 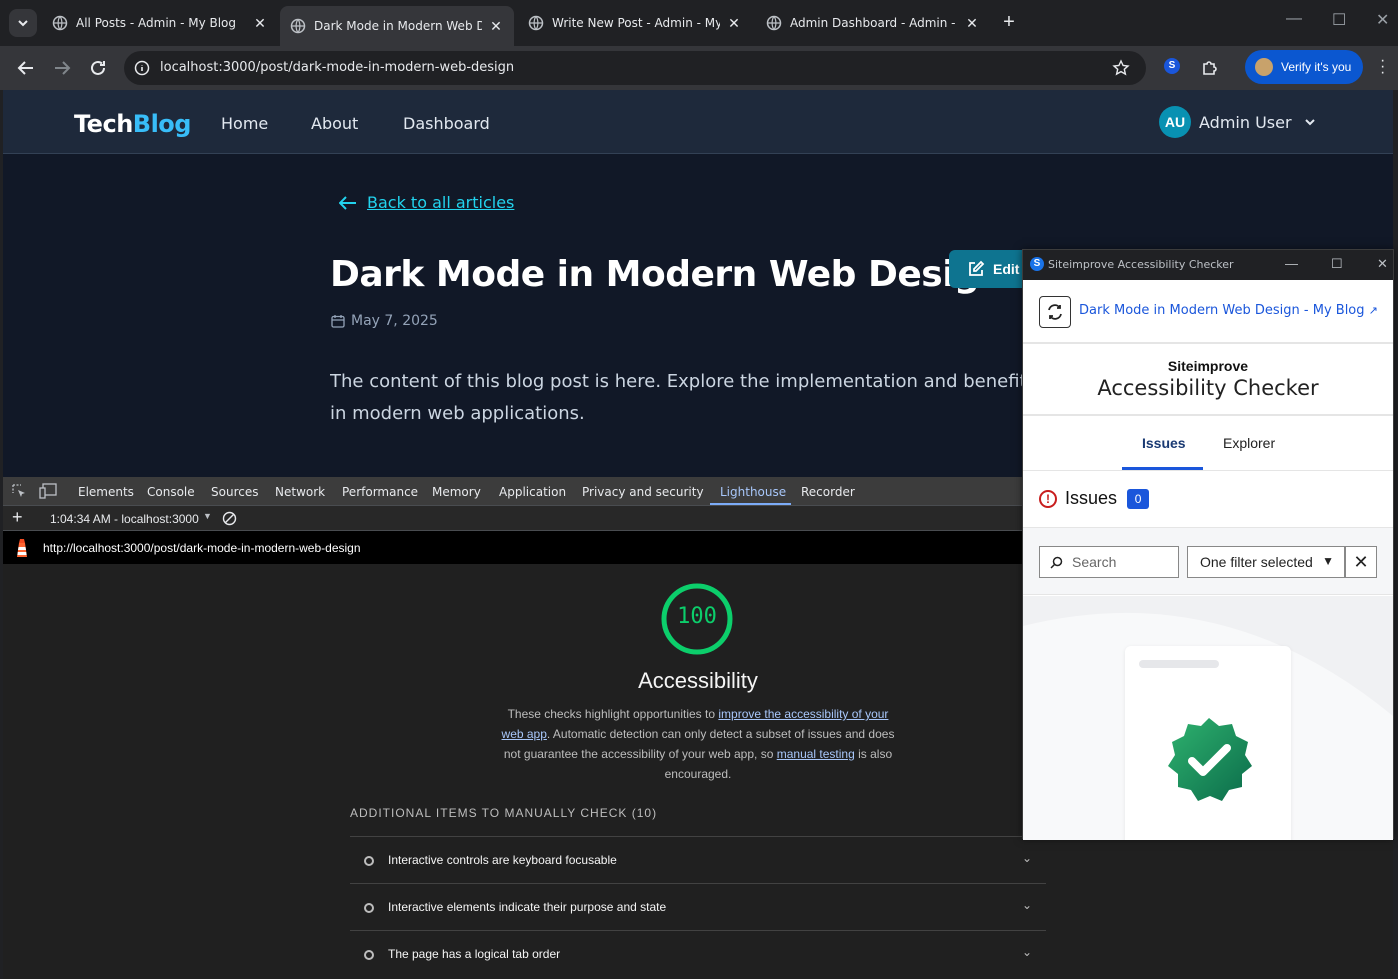 I want to click on clear-icon, so click(x=229, y=518).